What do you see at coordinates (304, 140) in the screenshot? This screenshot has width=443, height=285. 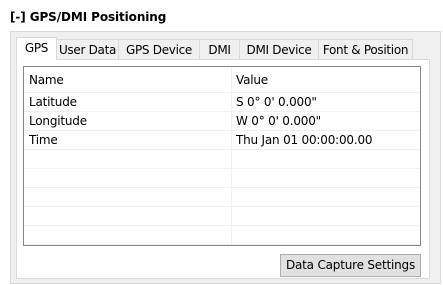 I see `row-value: Thu Jan 01 00:00:00.00` at bounding box center [304, 140].